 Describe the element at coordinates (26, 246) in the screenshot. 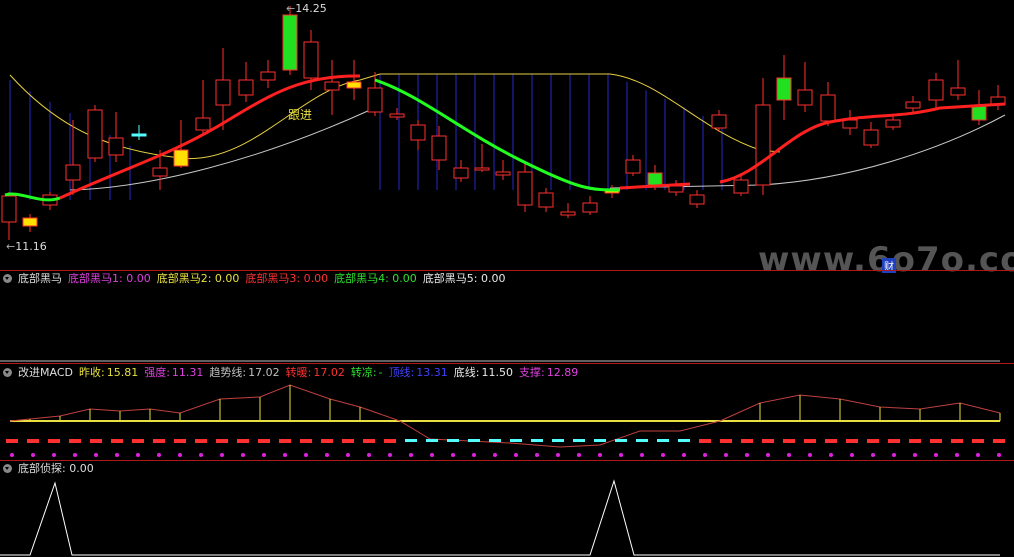

I see `price-low-label: ←11.16` at that location.